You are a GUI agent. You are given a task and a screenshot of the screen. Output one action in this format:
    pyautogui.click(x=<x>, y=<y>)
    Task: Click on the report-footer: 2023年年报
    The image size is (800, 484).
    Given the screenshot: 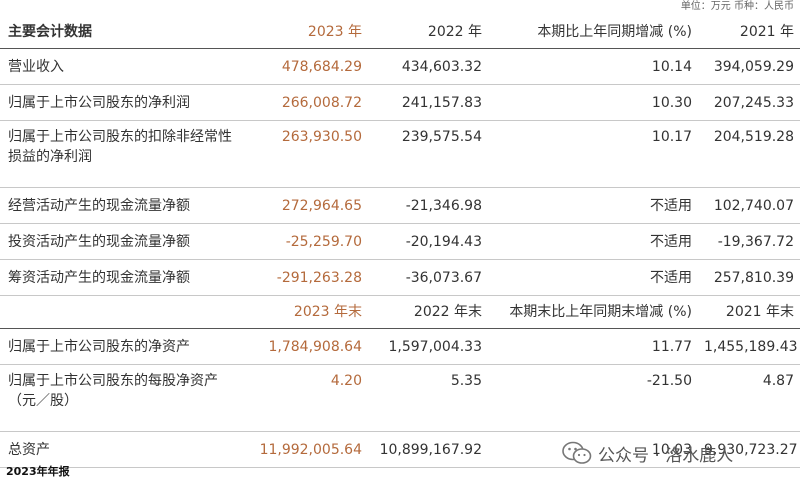 What is the action you would take?
    pyautogui.click(x=38, y=471)
    